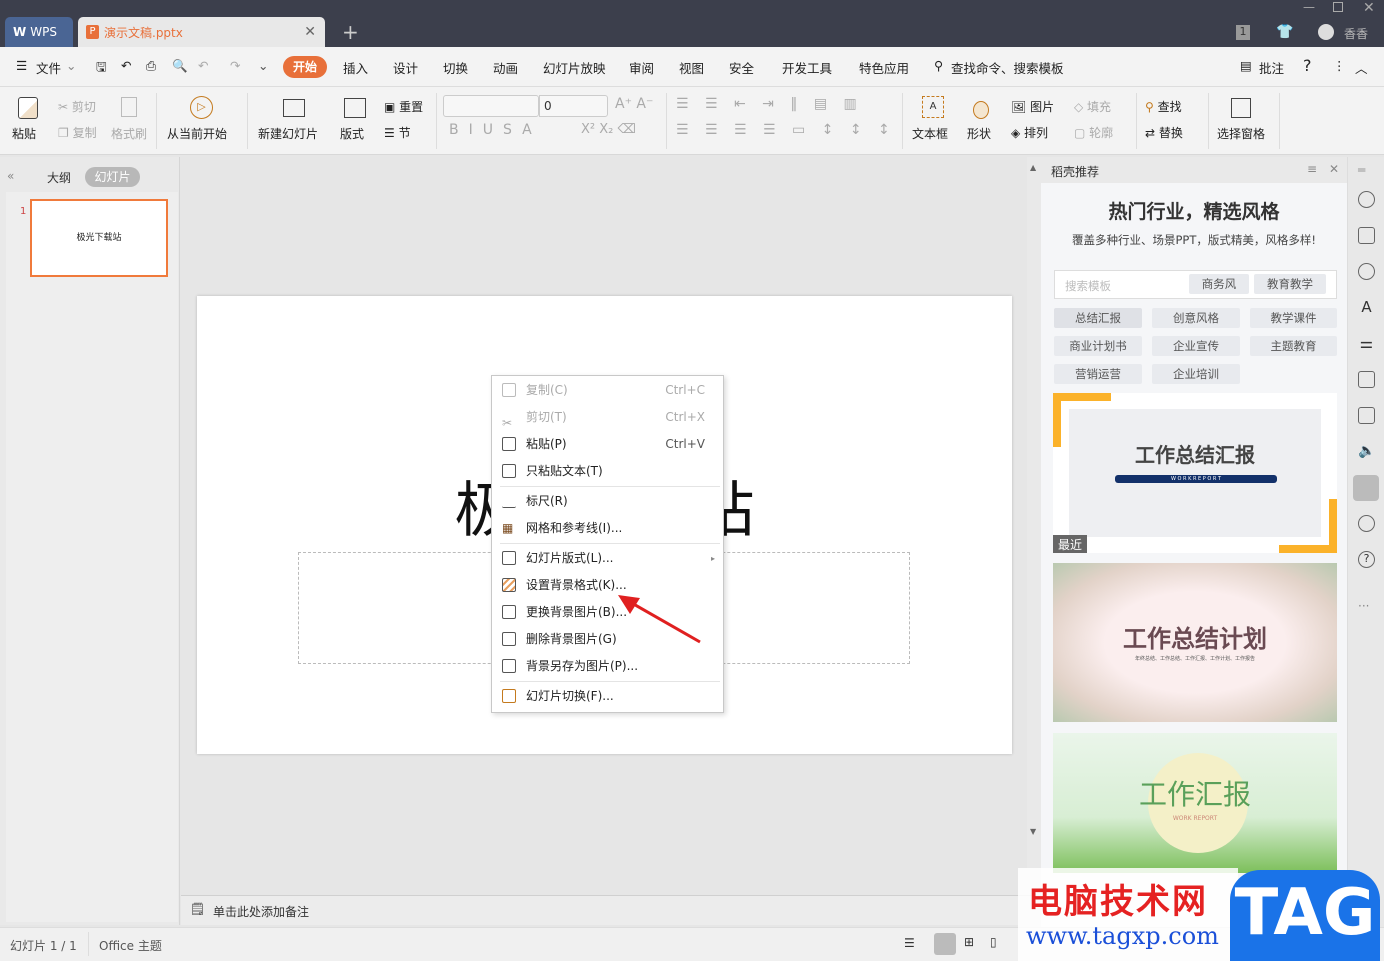  What do you see at coordinates (1196, 318) in the screenshot?
I see `category-creative: 创意风格` at bounding box center [1196, 318].